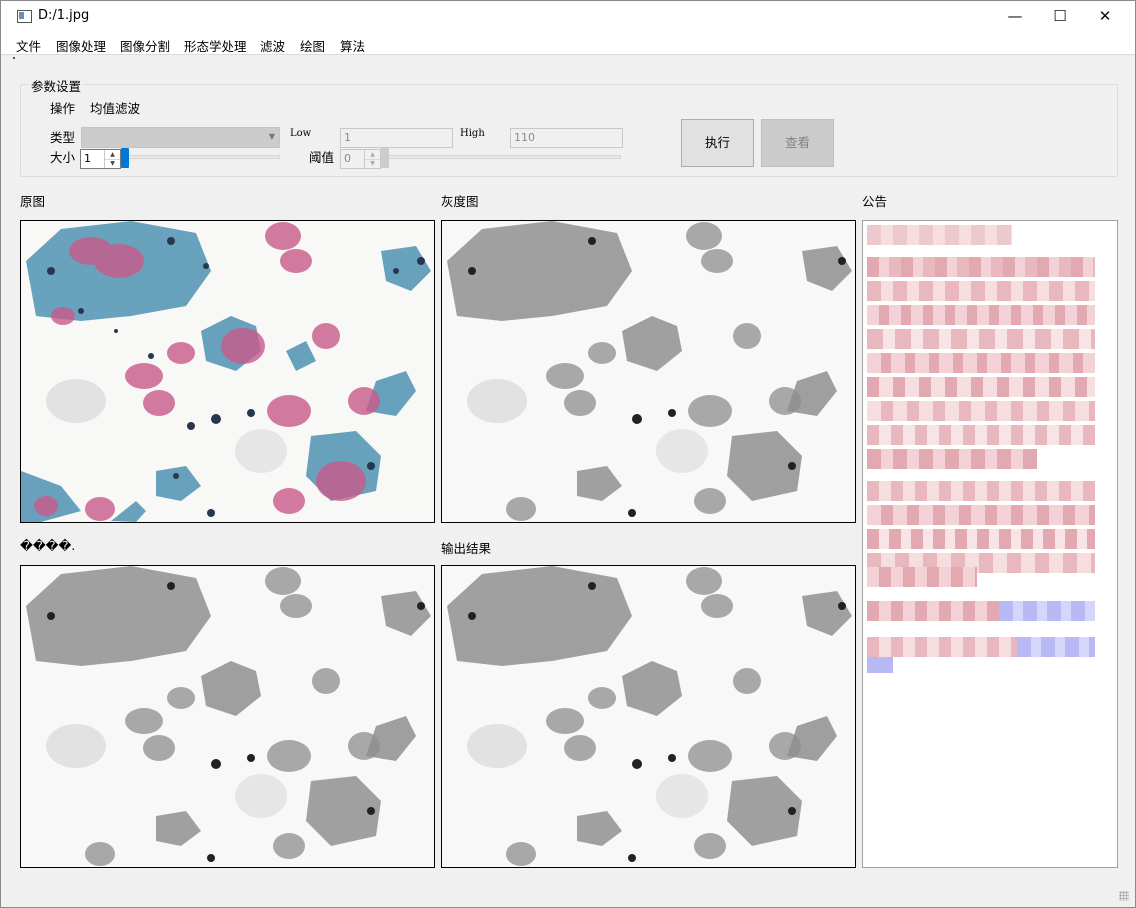  Describe the element at coordinates (125, 158) in the screenshot. I see `size-slider-handle` at that location.